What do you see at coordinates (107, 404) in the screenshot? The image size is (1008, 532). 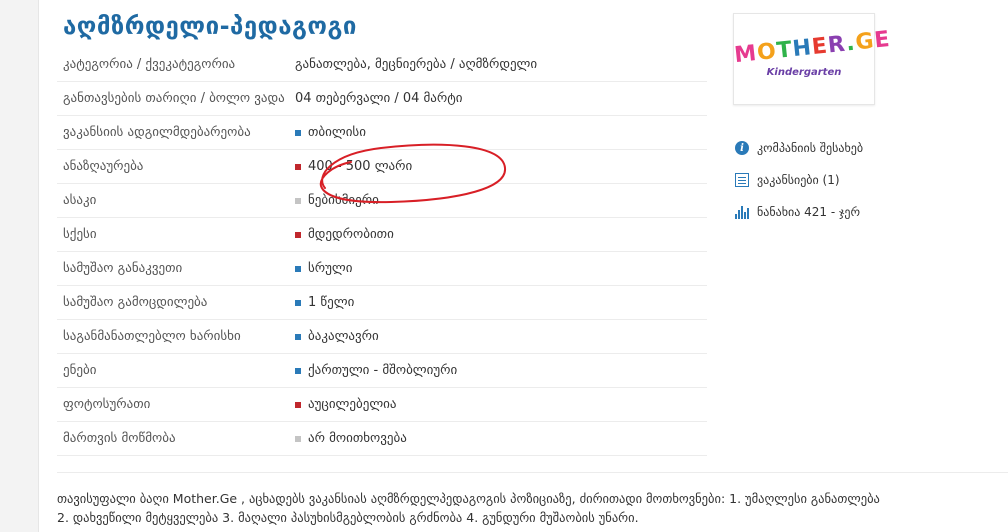 I see `detail-label: ფოტოსურათი` at bounding box center [107, 404].